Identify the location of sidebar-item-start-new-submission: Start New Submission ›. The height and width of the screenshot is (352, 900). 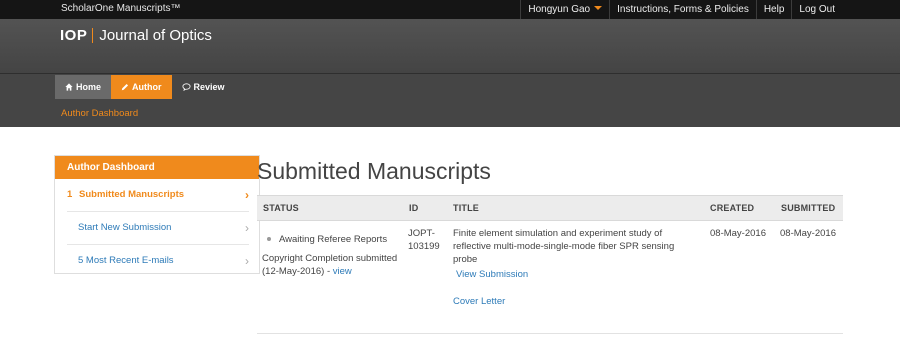
(158, 227).